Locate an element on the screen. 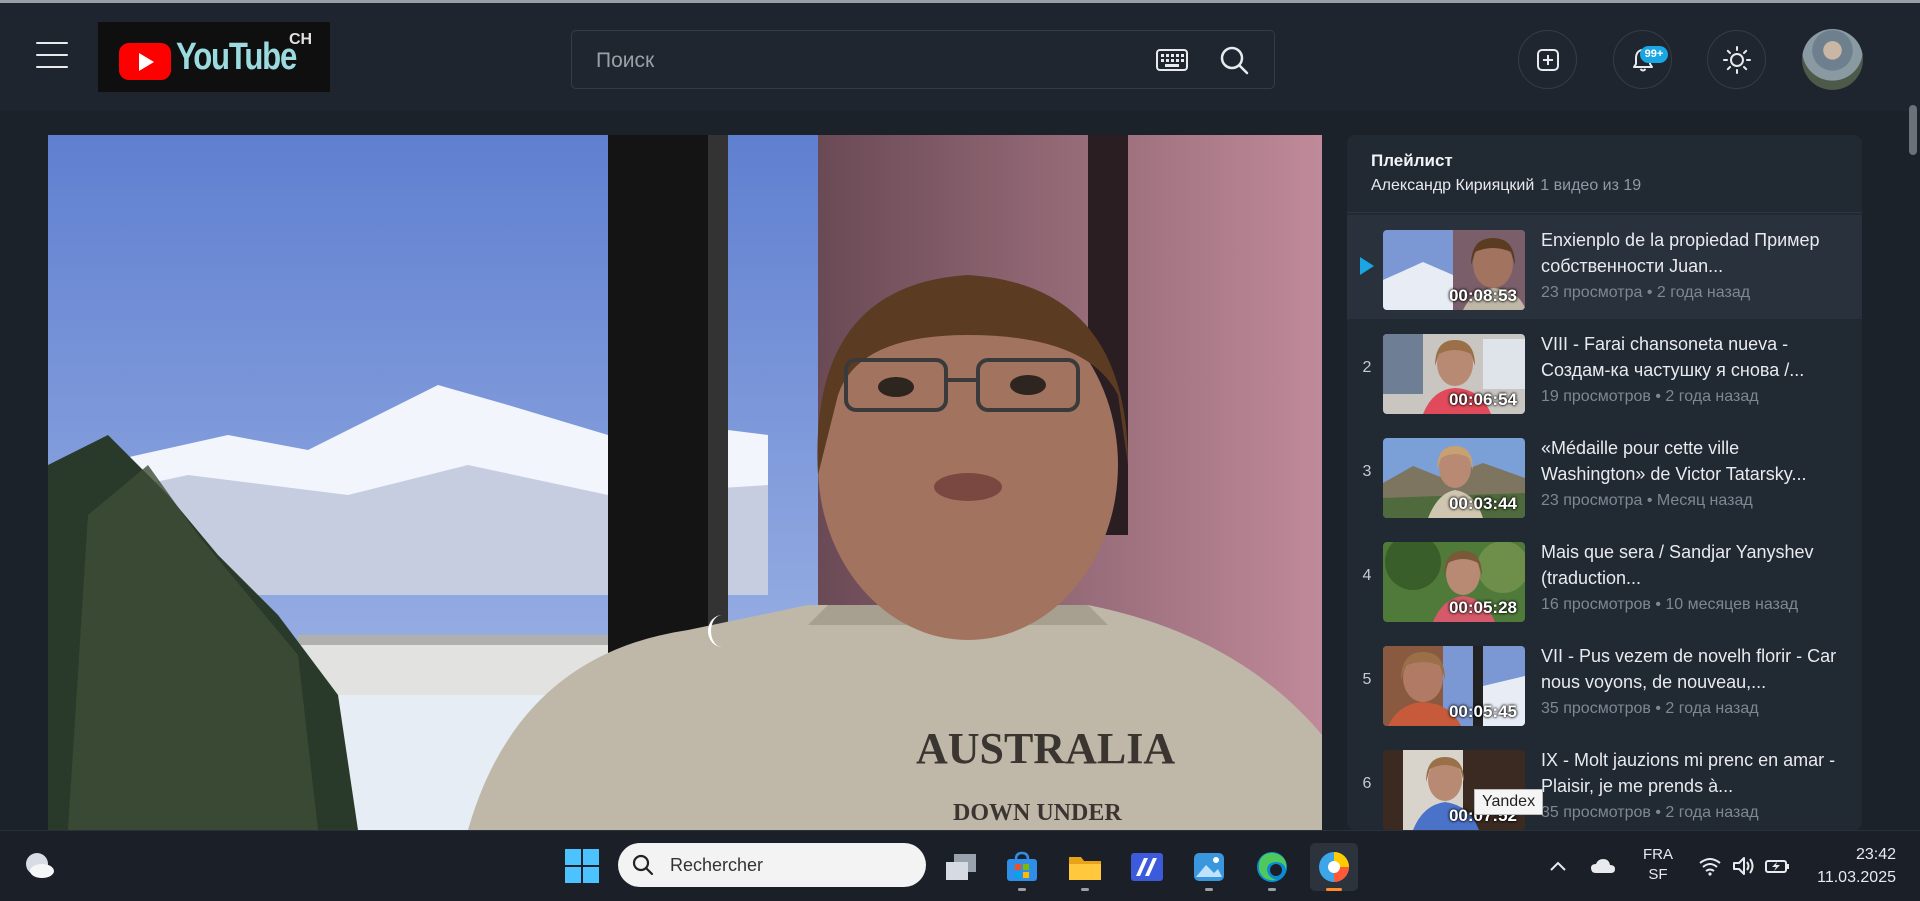 This screenshot has width=1920, height=901. keyboard-icon is located at coordinates (1172, 60).